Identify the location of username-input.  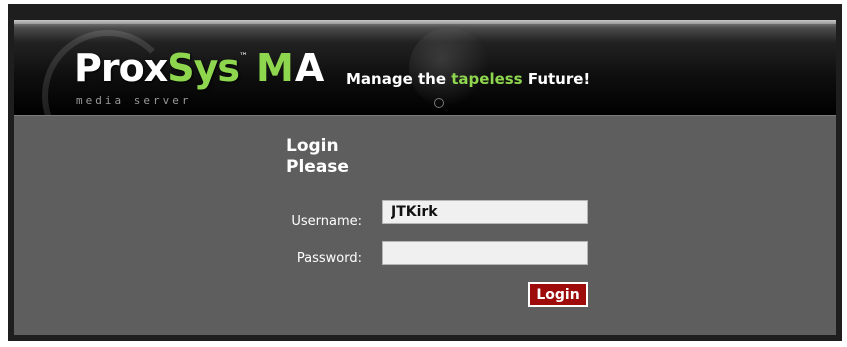
(485, 212).